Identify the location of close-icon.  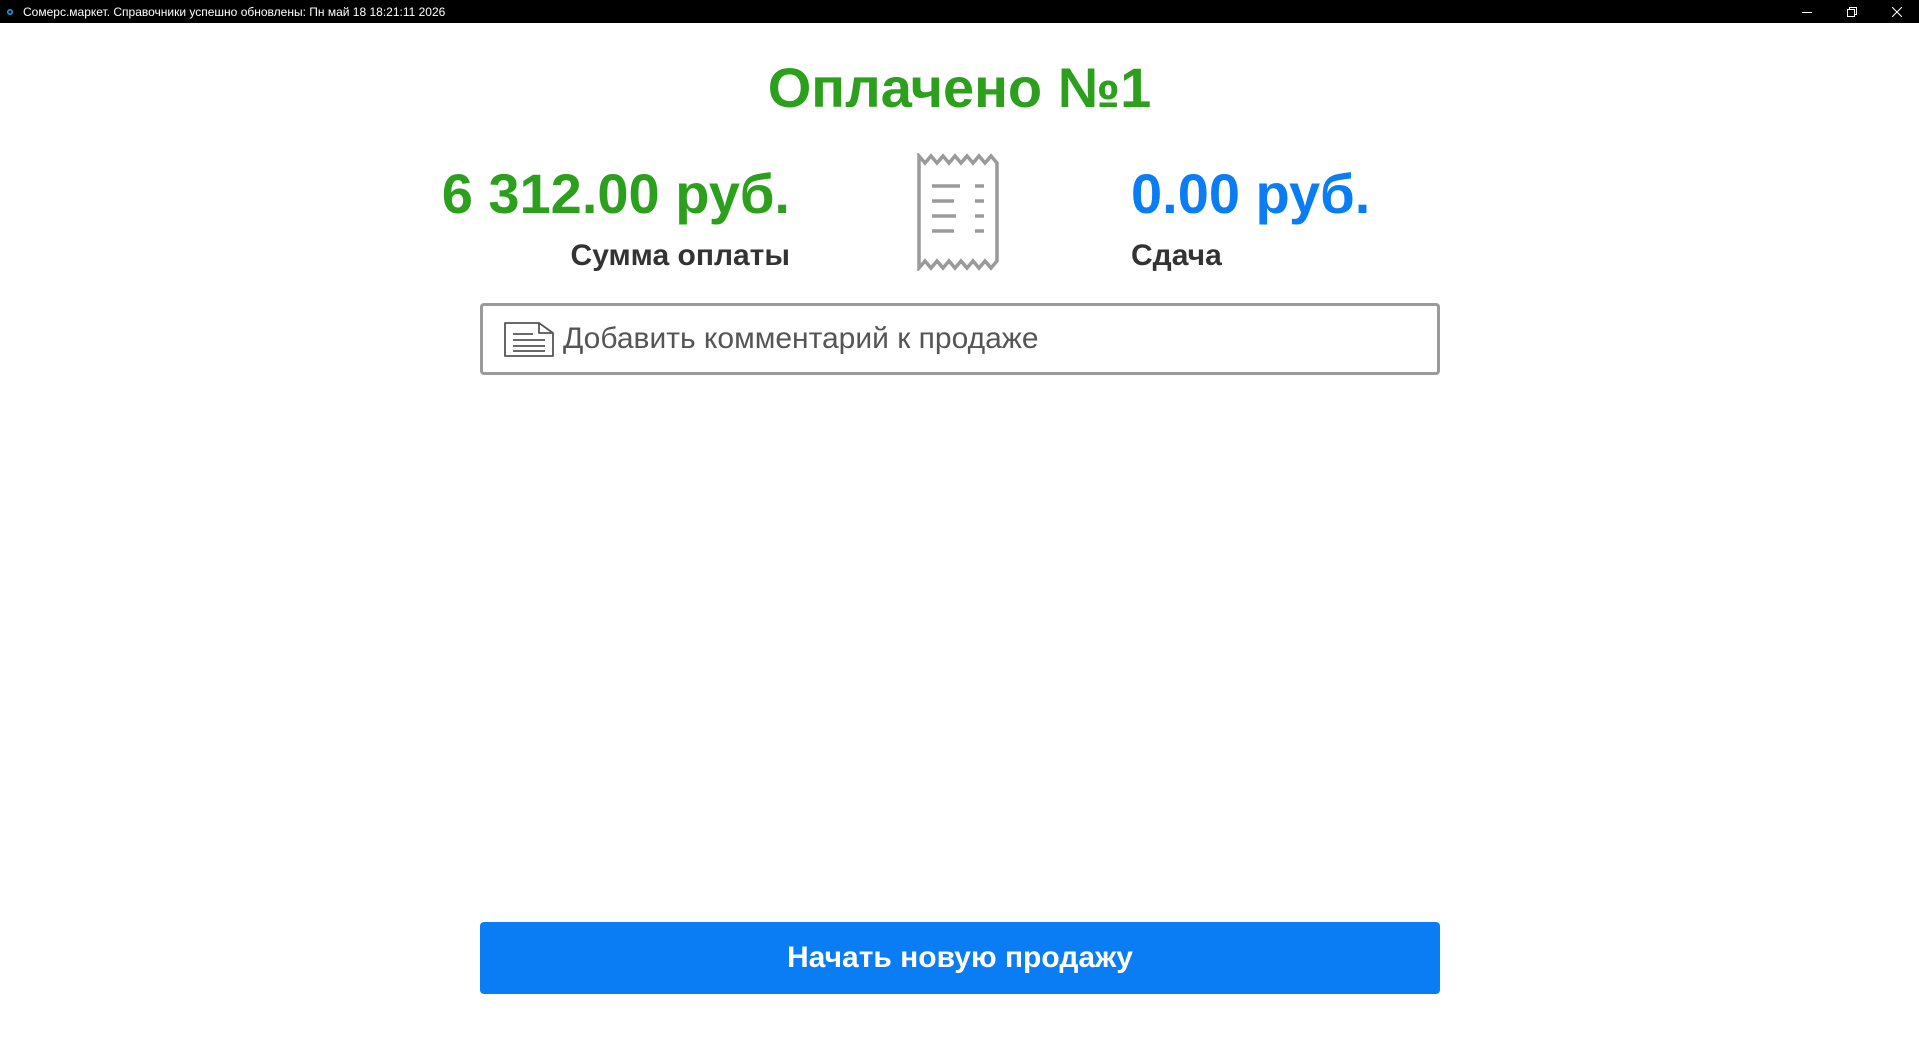
(1896, 11).